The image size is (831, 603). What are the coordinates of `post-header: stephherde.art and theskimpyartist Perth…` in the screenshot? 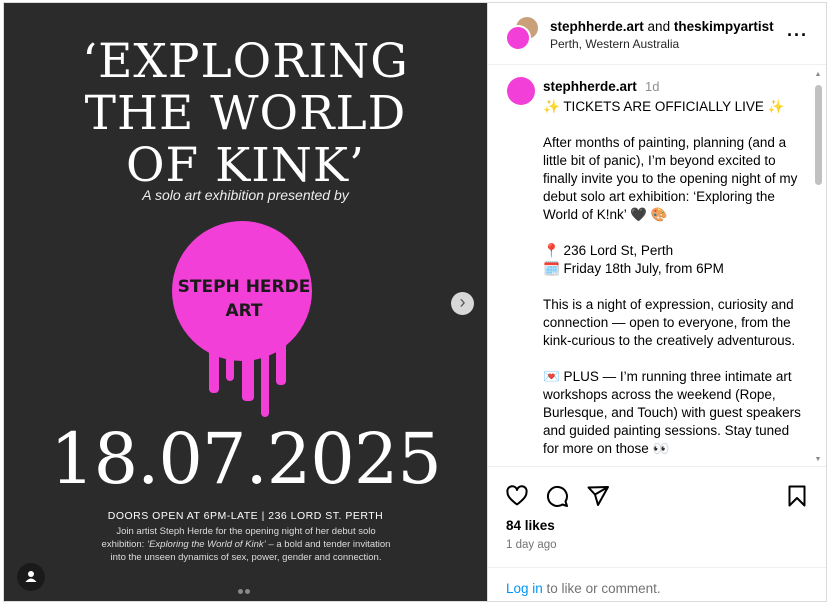 It's located at (657, 34).